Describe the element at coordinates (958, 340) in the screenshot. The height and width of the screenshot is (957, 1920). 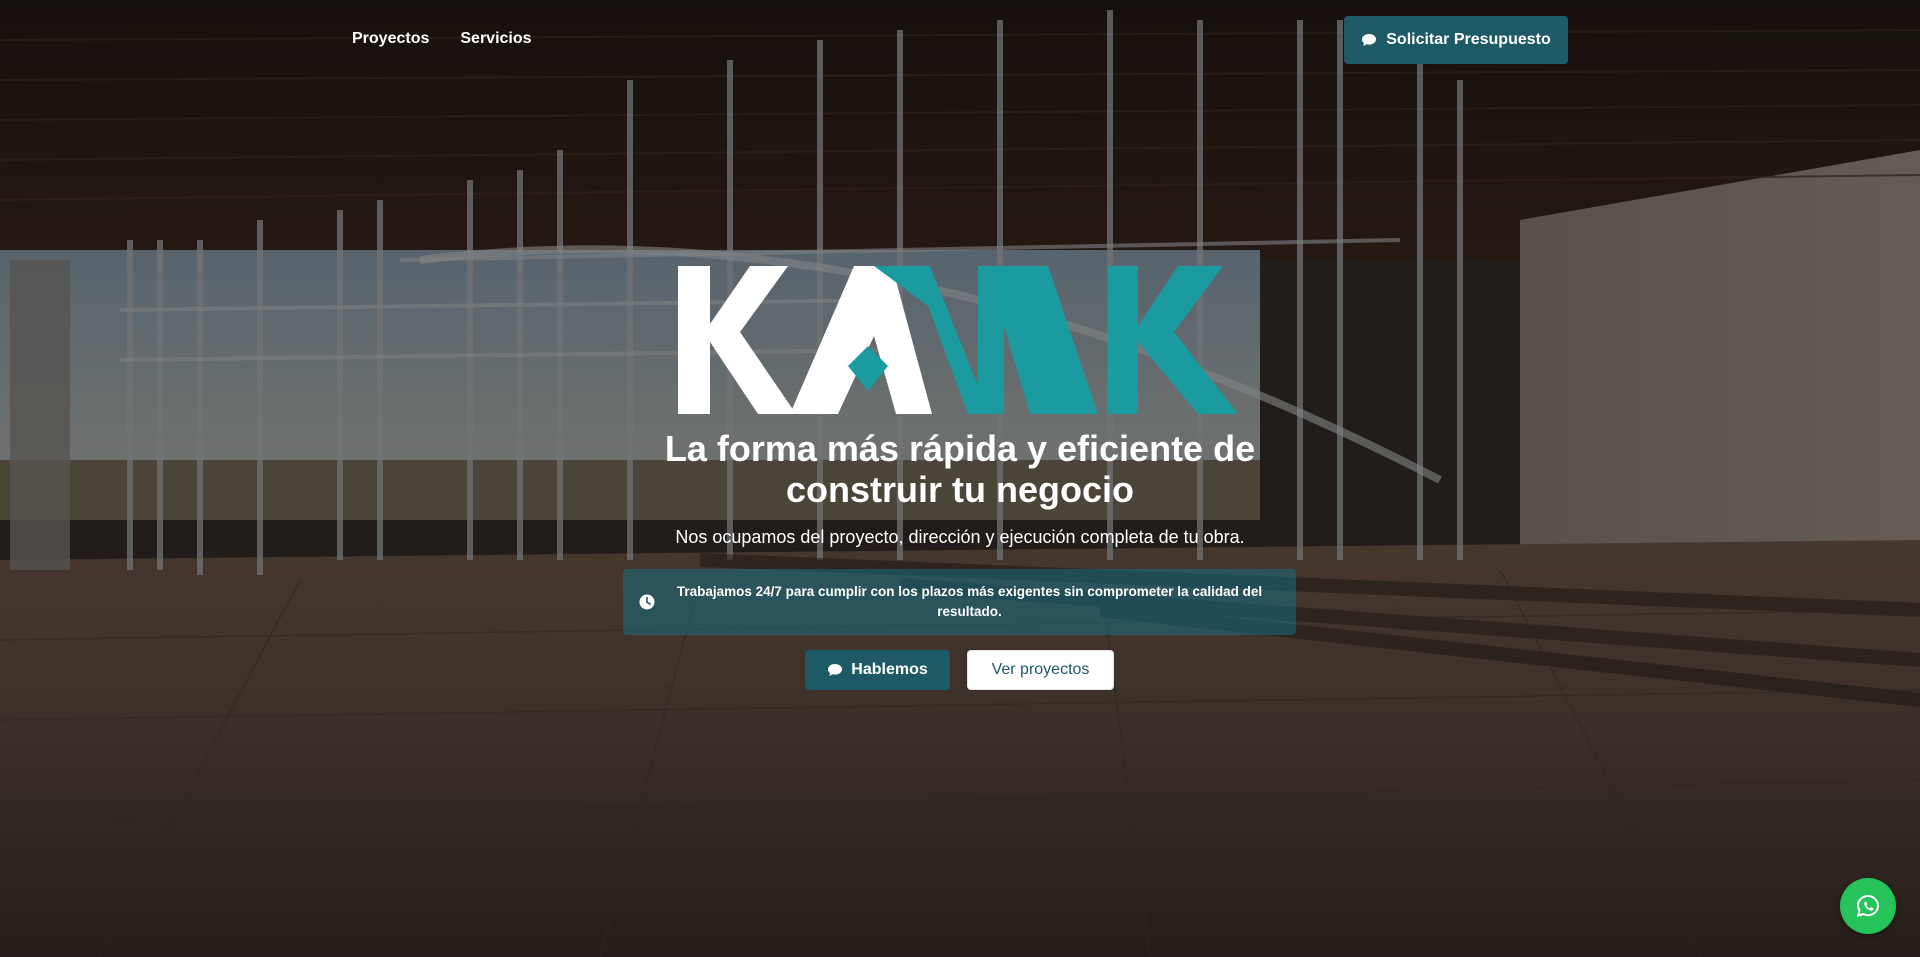
I see `kamak-logo` at that location.